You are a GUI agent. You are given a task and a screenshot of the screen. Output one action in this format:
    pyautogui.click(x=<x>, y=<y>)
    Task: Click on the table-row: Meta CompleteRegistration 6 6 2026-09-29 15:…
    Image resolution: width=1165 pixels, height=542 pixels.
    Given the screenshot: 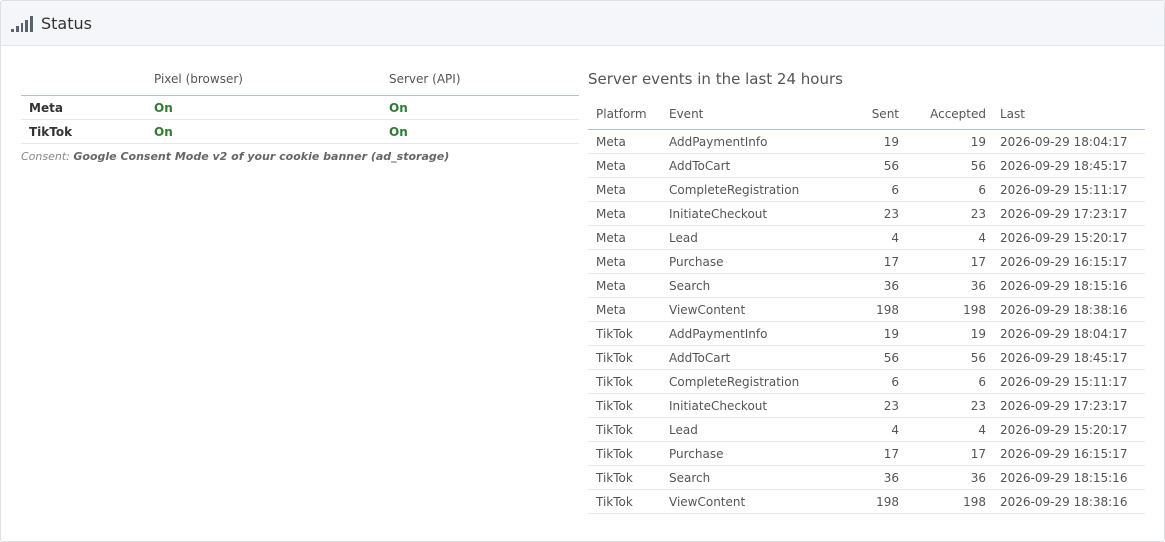 What is the action you would take?
    pyautogui.click(x=866, y=189)
    